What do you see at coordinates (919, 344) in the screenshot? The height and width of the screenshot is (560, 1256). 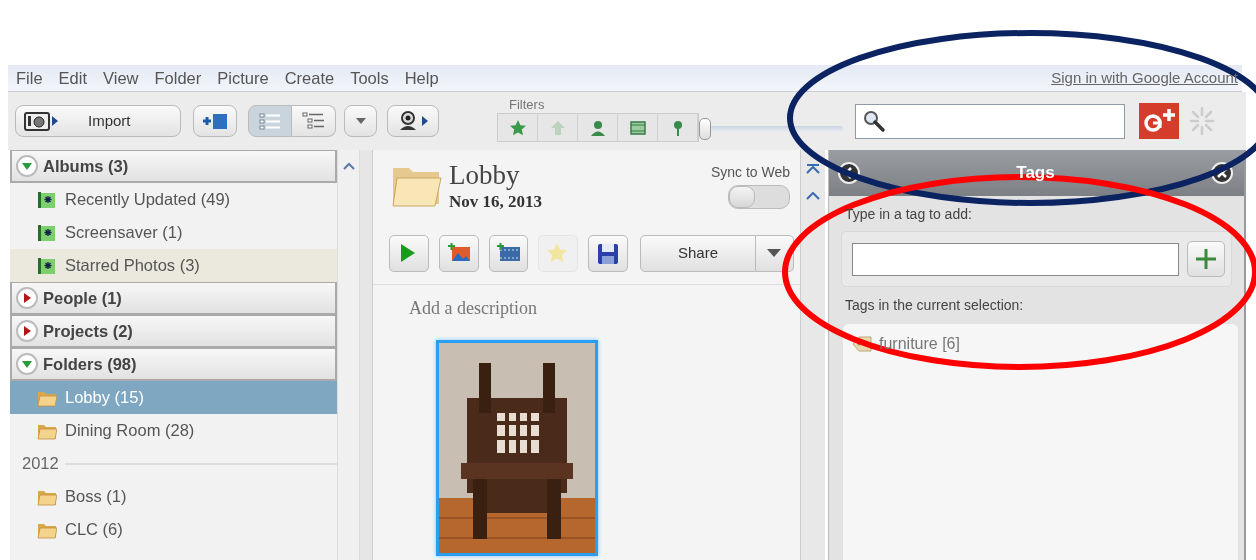 I see `tag-item: furniture [6]` at bounding box center [919, 344].